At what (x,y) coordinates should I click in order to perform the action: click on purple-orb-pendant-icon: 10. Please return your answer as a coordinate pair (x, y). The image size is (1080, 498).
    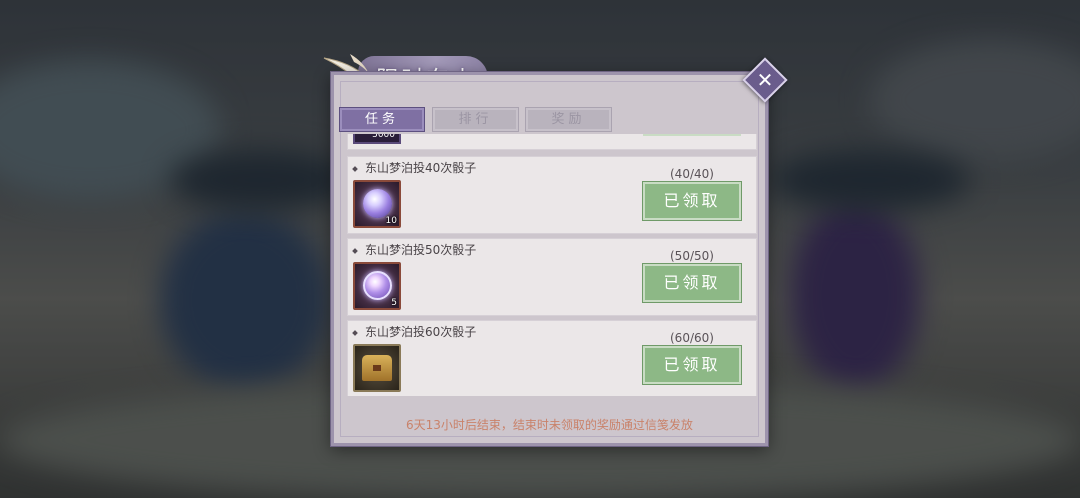
    Looking at the image, I should click on (377, 204).